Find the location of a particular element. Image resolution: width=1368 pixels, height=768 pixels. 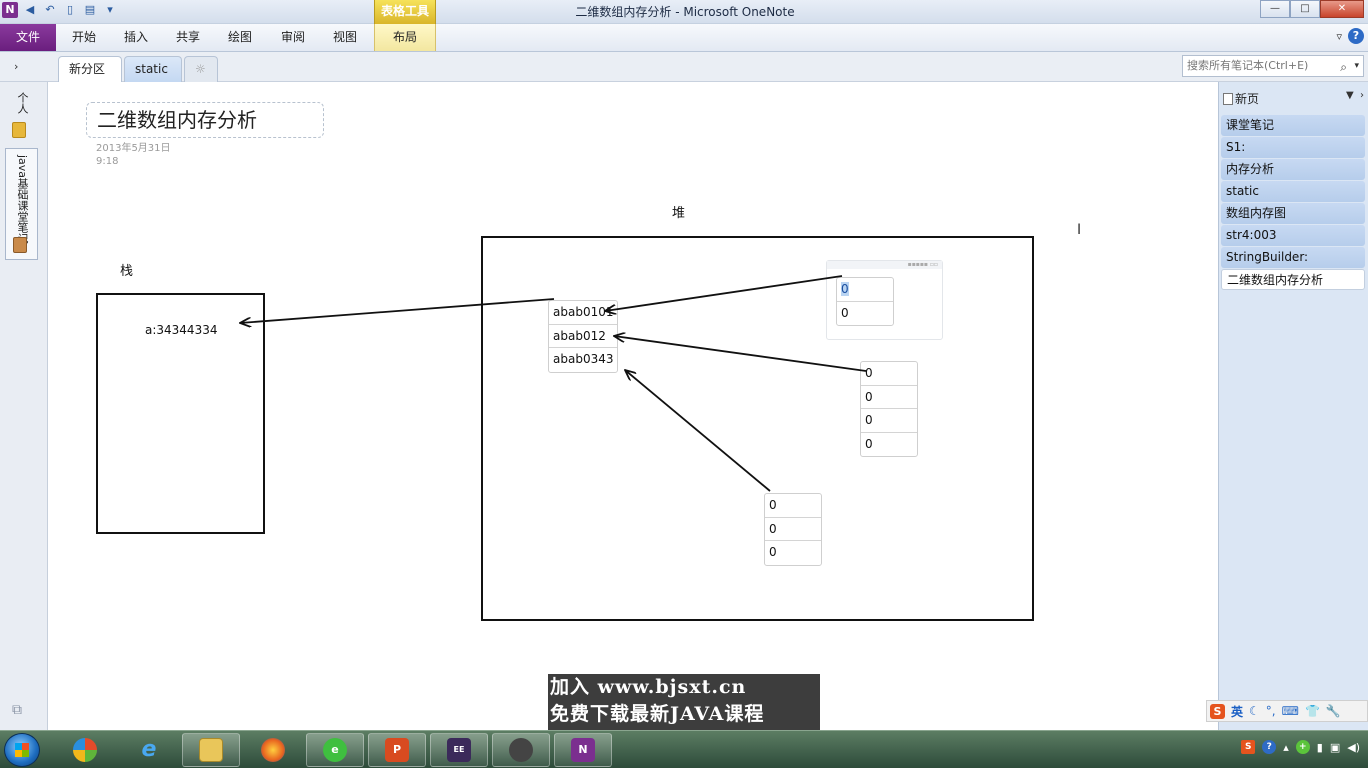

tray-help-icon: ? is located at coordinates (1269, 747).